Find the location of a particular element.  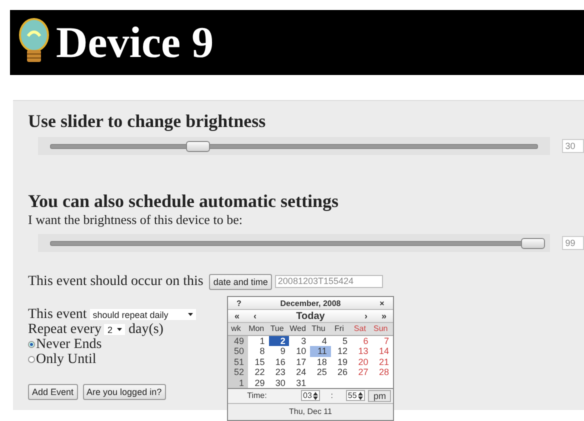

weekday-label: Fri is located at coordinates (341, 329).